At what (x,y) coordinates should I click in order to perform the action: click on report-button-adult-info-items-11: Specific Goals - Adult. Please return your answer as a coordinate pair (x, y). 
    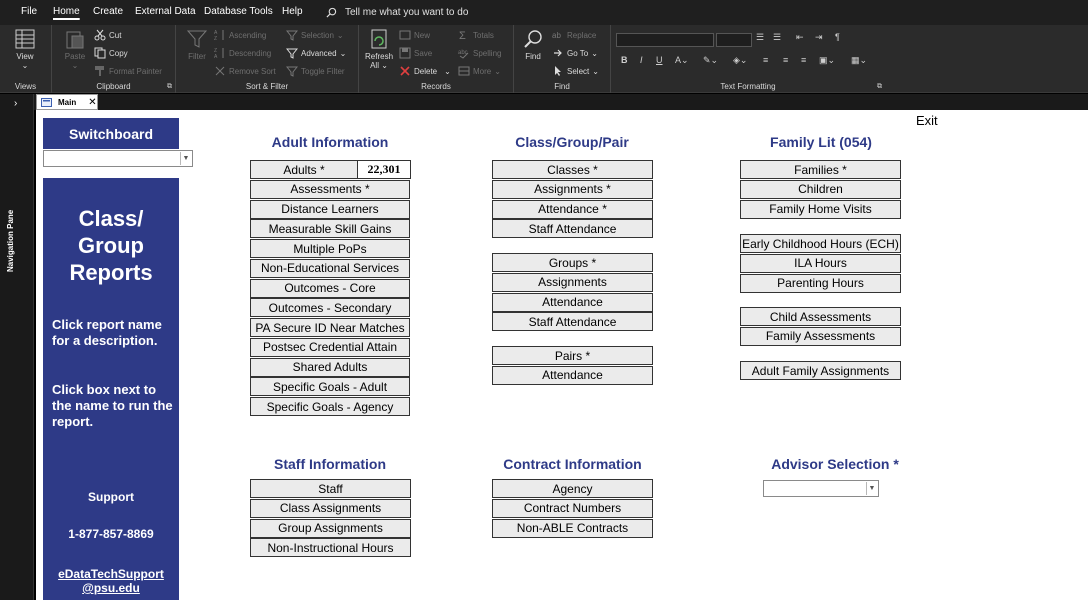
    Looking at the image, I should click on (330, 387).